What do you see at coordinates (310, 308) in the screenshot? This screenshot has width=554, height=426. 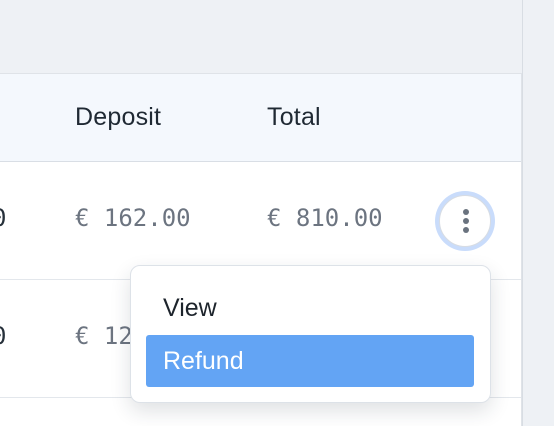 I see `menu-item-view: View` at bounding box center [310, 308].